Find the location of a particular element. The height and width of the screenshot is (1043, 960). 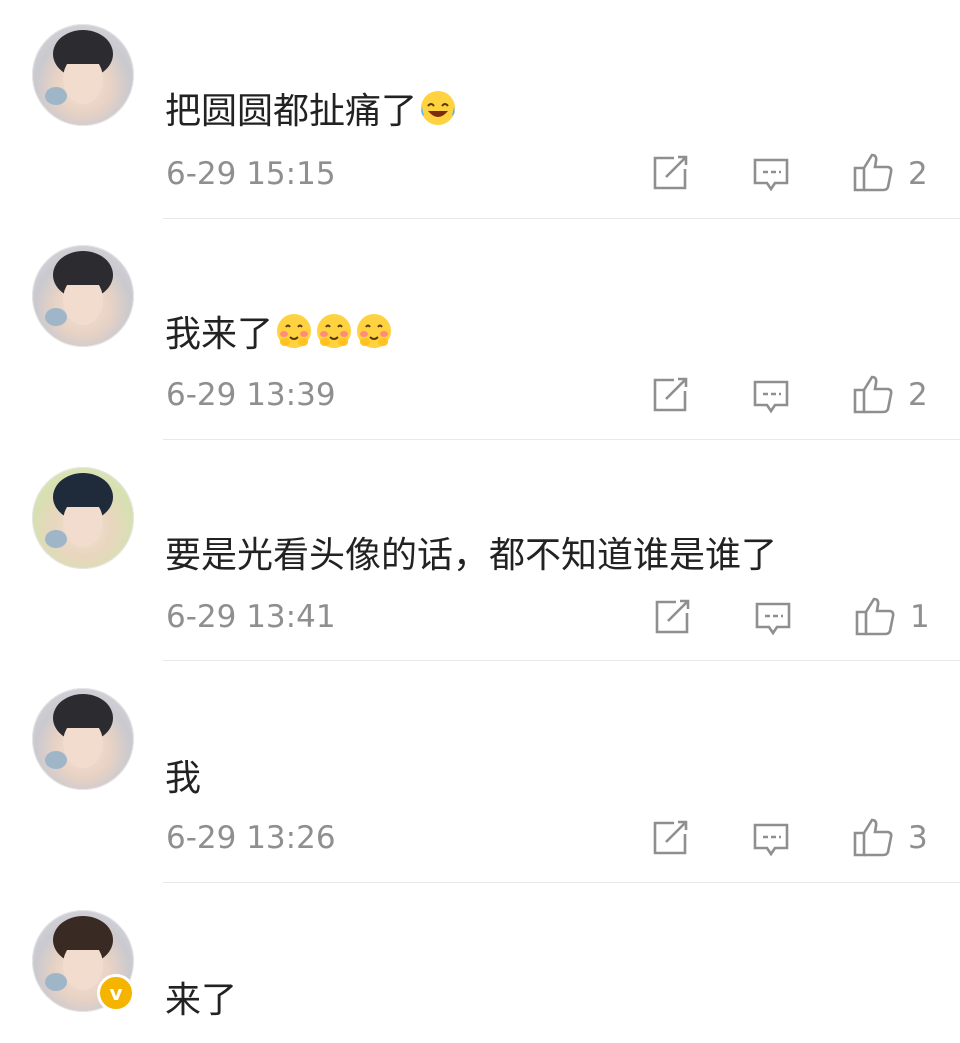

comment-time: 6-29 13:41 is located at coordinates (251, 617).